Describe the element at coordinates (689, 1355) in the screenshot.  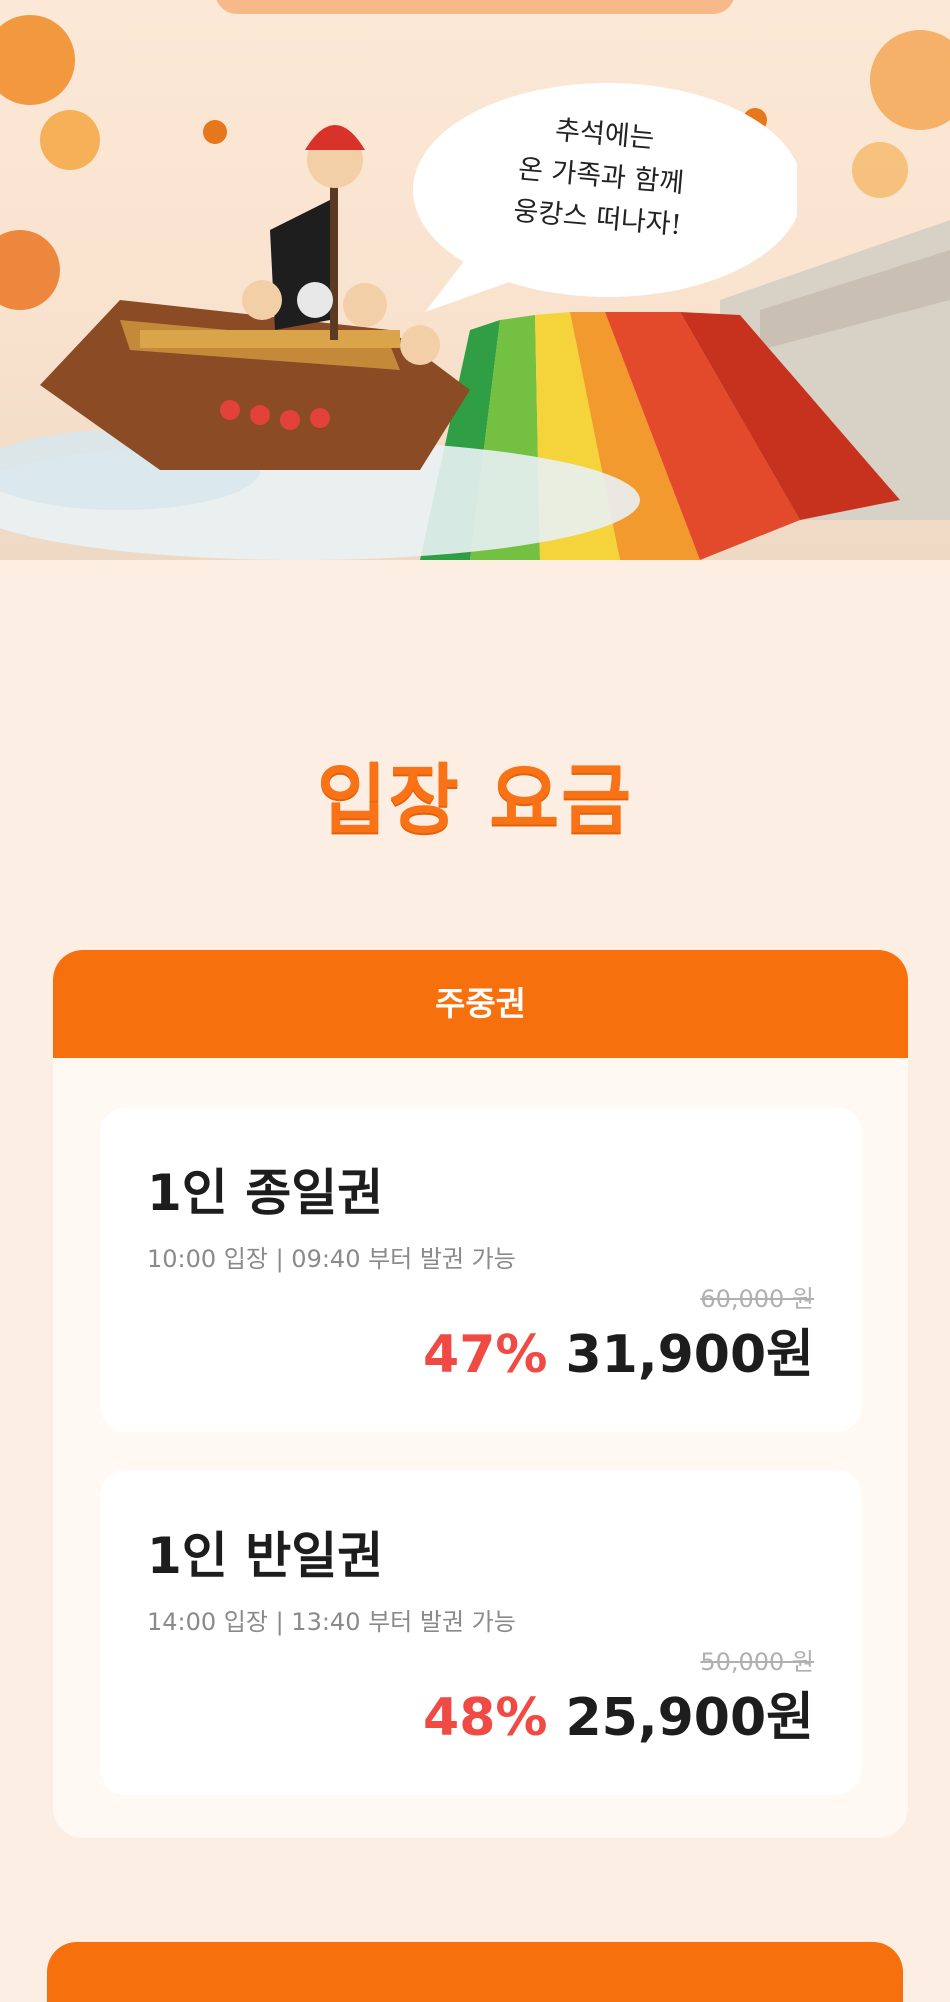
I see `ticket-price: 31,900원` at that location.